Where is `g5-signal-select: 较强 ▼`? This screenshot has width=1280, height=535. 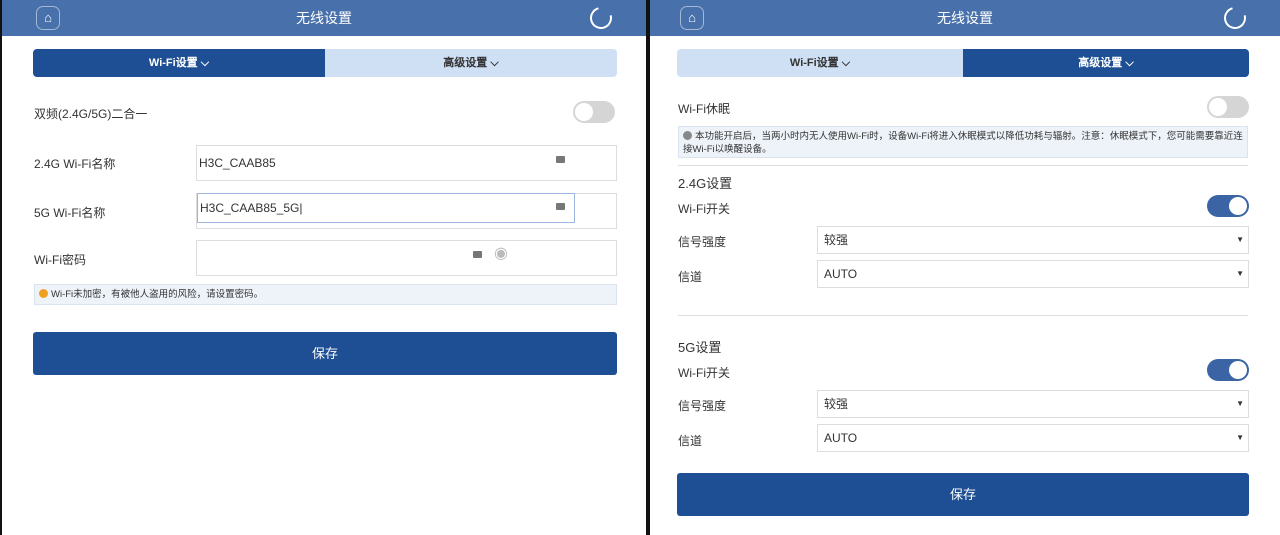 g5-signal-select: 较强 ▼ is located at coordinates (1033, 404).